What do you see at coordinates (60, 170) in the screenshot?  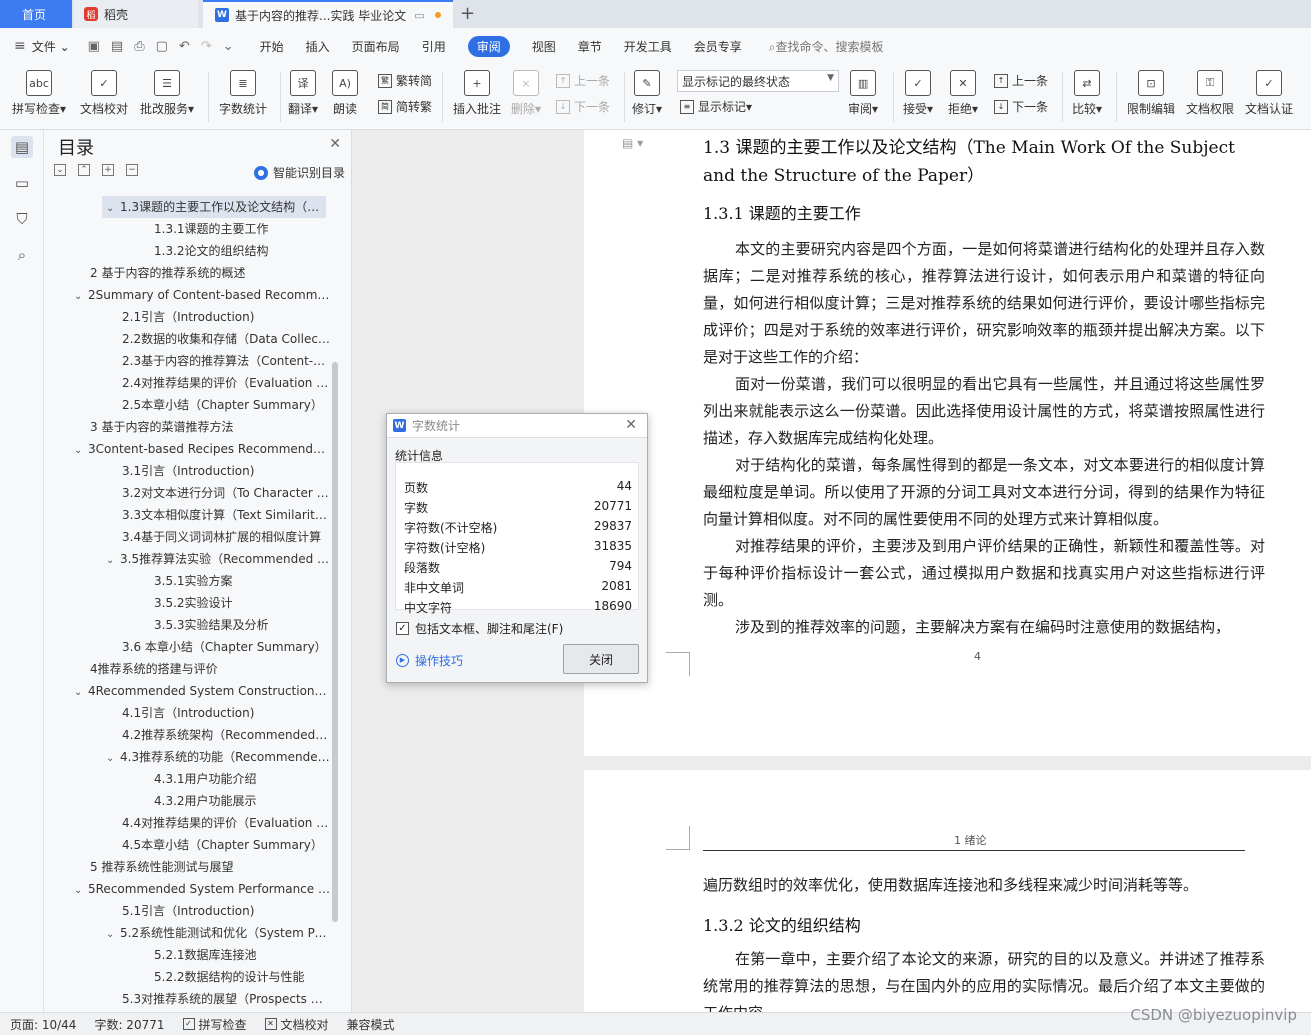 I see `collapse-all-icon: ⌄` at bounding box center [60, 170].